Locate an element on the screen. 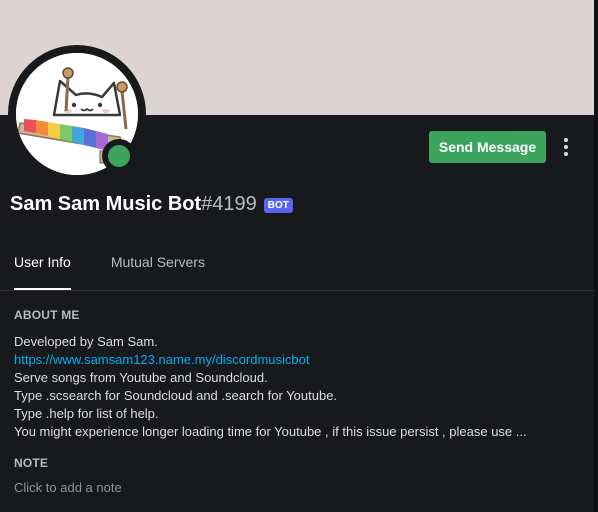 The image size is (598, 512). status-indicator is located at coordinates (119, 156).